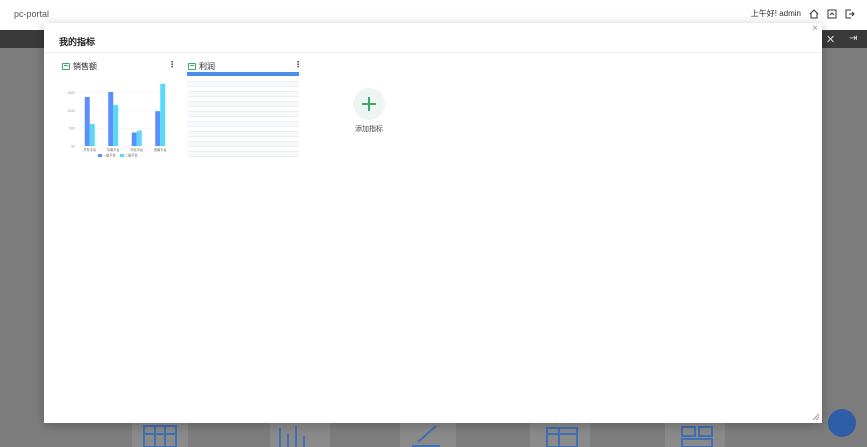  What do you see at coordinates (292, 436) in the screenshot?
I see `chart-icon` at bounding box center [292, 436].